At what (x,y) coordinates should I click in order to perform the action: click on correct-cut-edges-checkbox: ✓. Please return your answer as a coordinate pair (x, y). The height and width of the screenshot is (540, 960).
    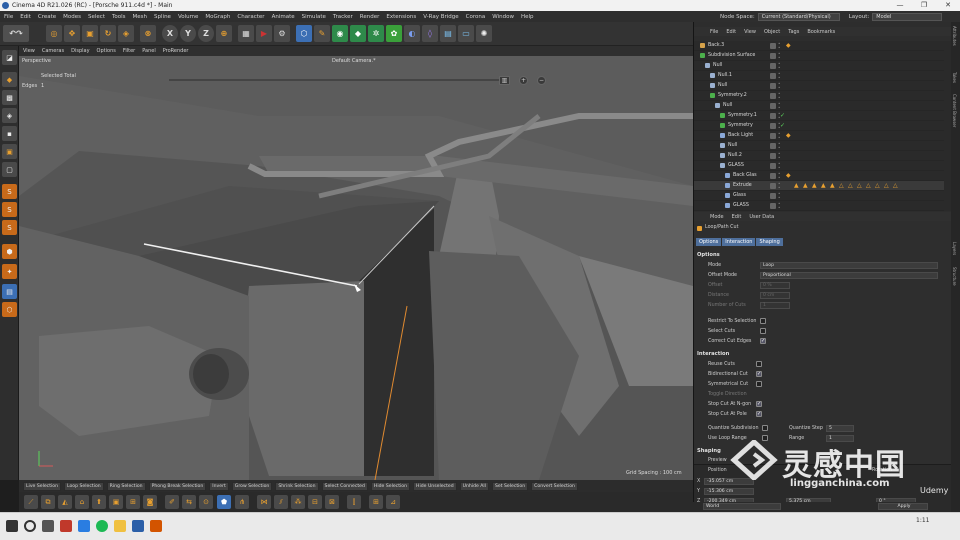
    Looking at the image, I should click on (763, 341).